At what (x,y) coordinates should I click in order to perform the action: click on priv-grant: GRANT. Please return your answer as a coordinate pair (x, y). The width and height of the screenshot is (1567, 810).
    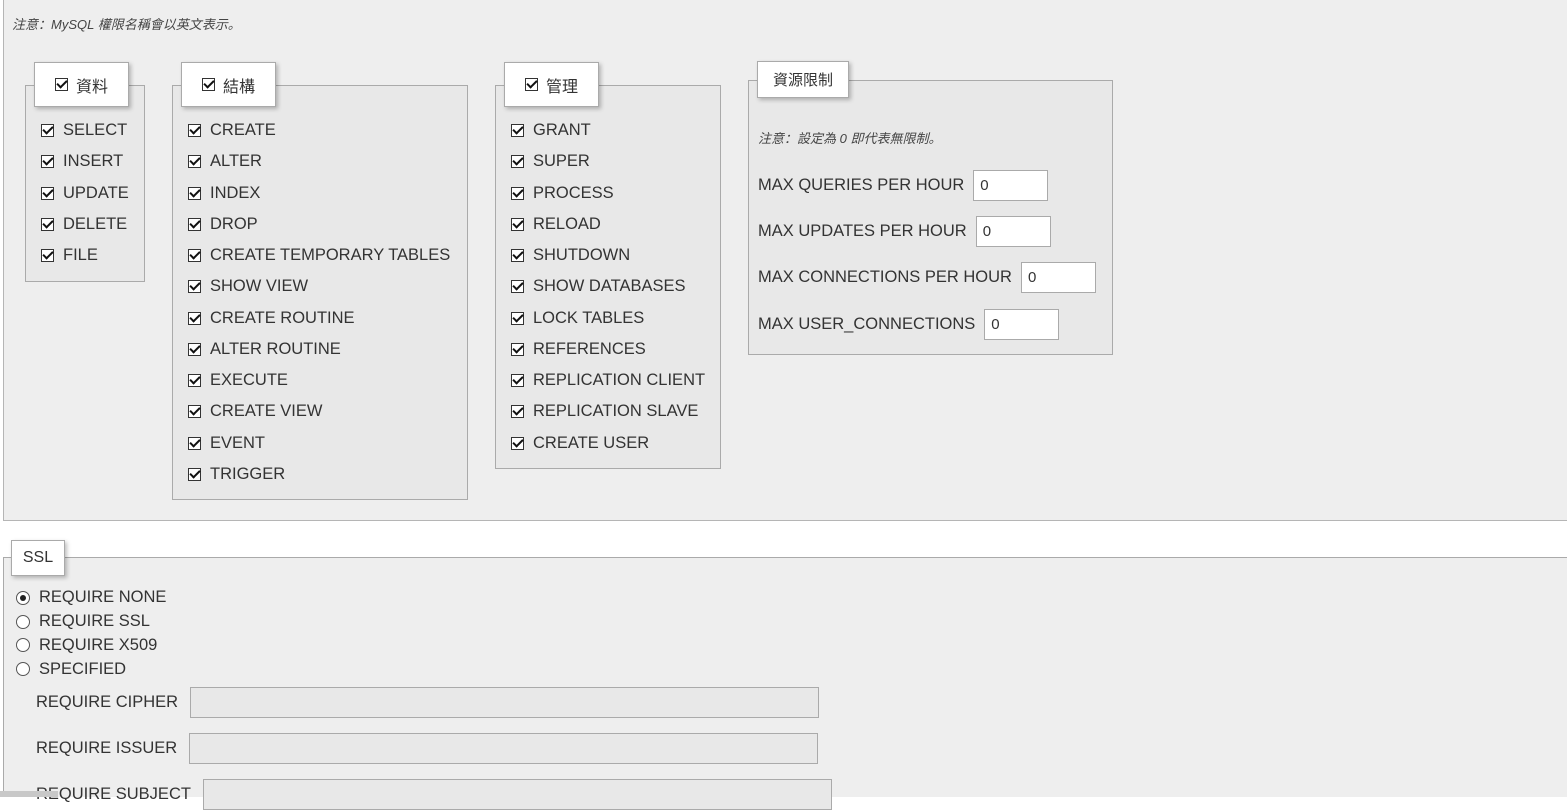
    Looking at the image, I should click on (608, 130).